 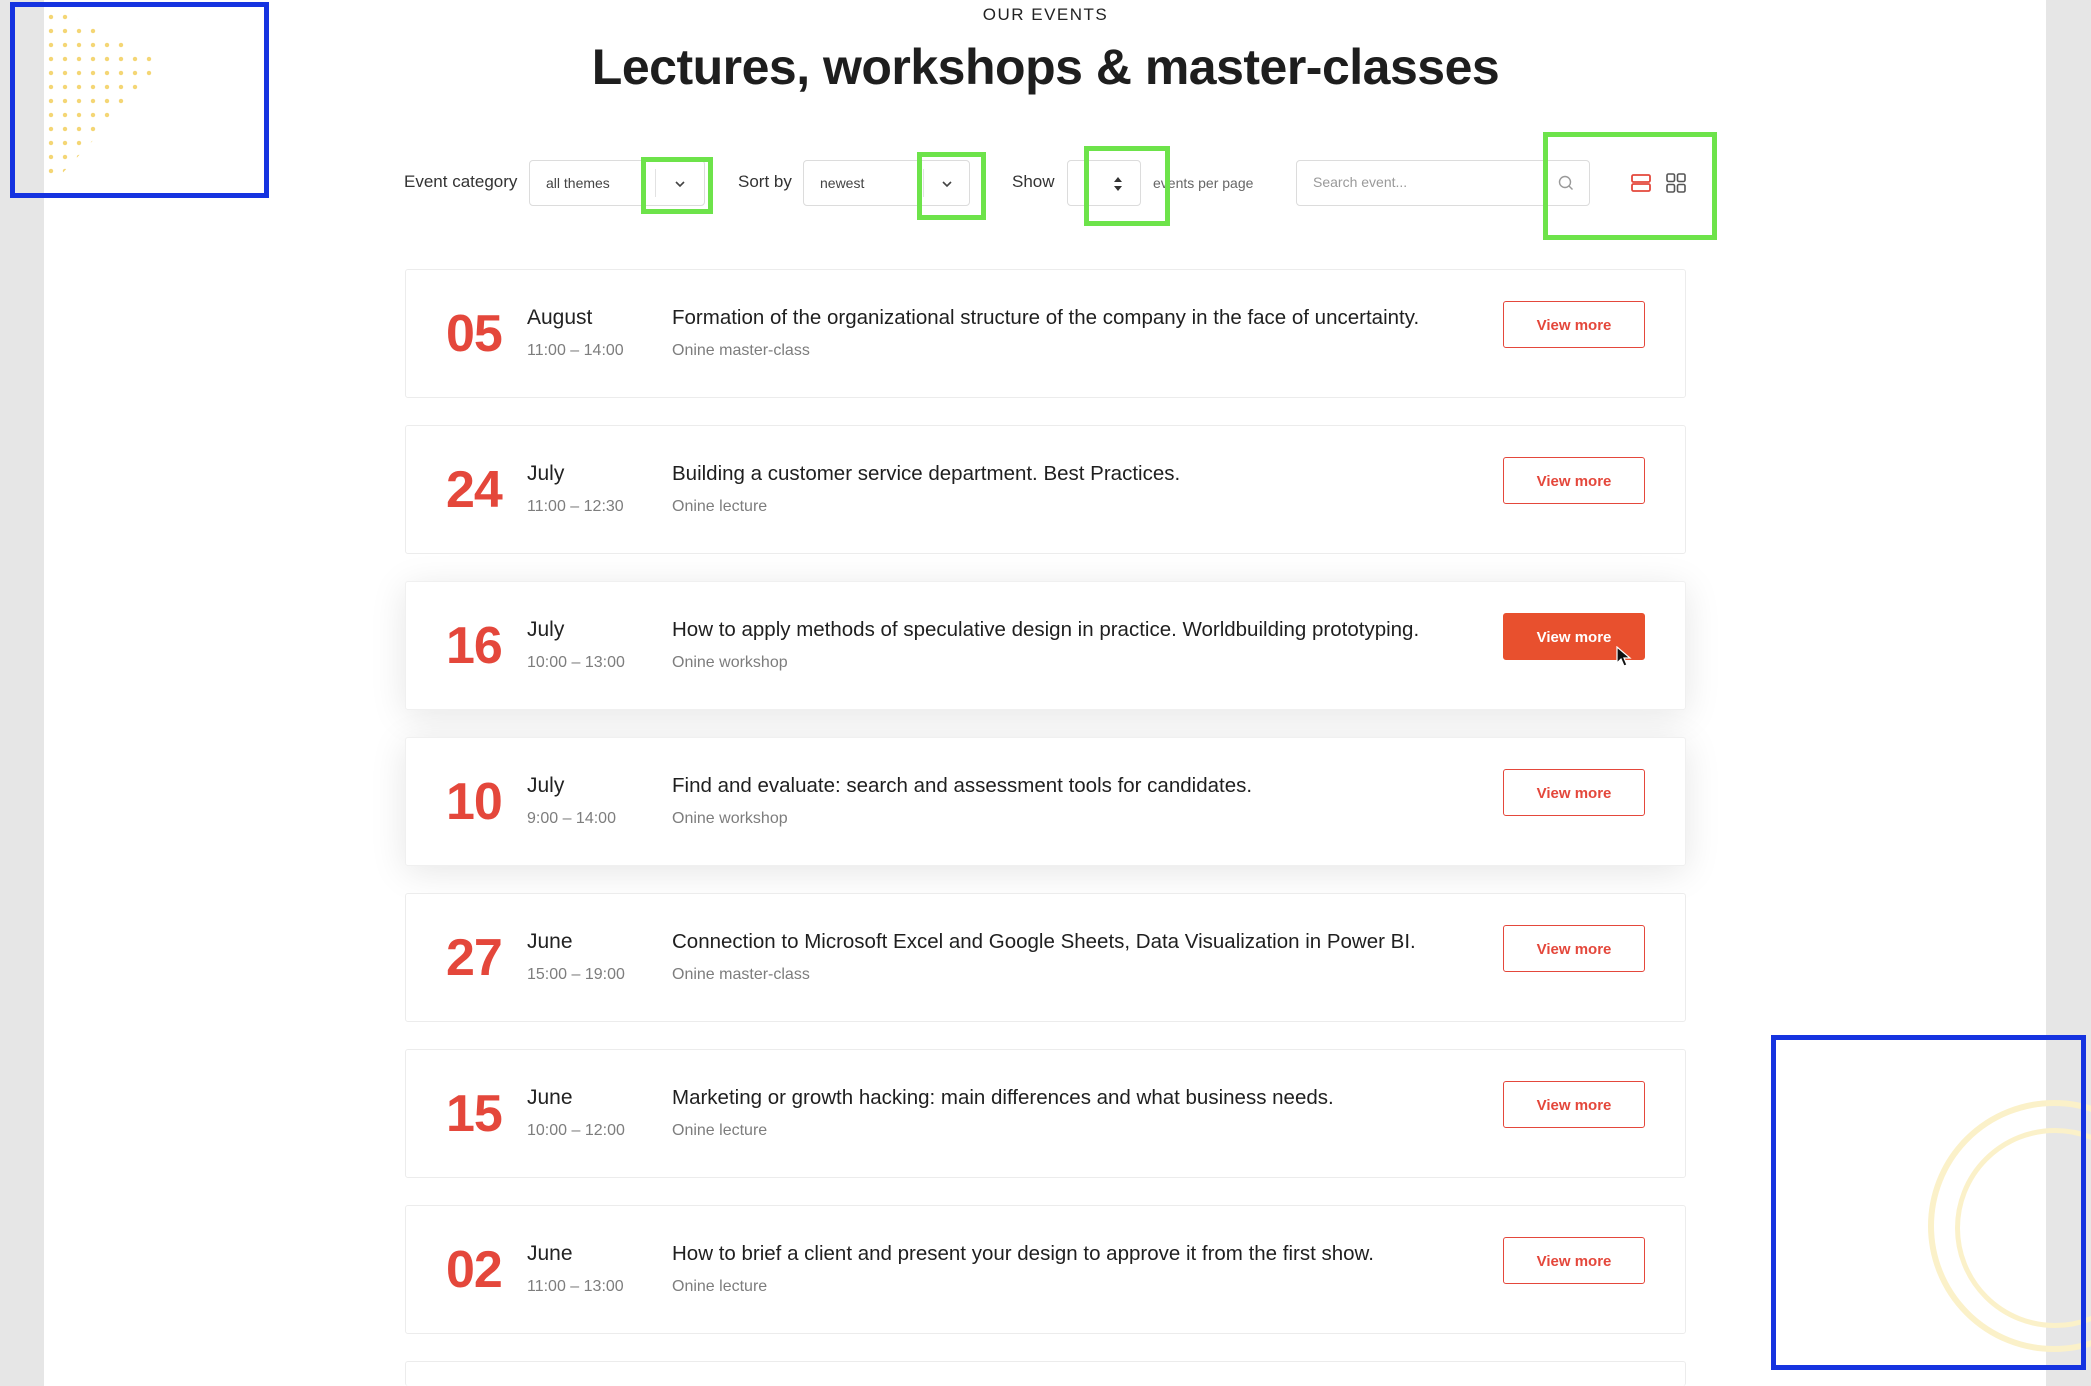 I want to click on event-day: 15, so click(x=474, y=1114).